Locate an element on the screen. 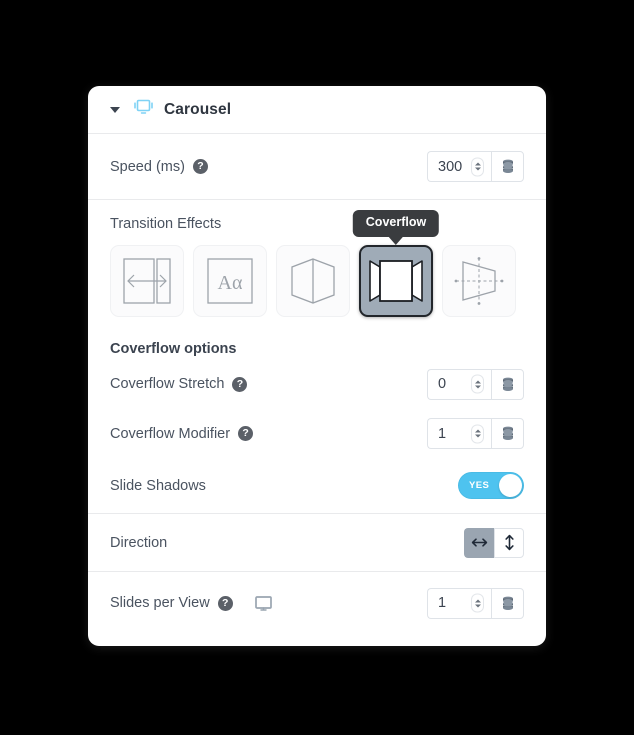  row-label-direction: Direction is located at coordinates (138, 543).